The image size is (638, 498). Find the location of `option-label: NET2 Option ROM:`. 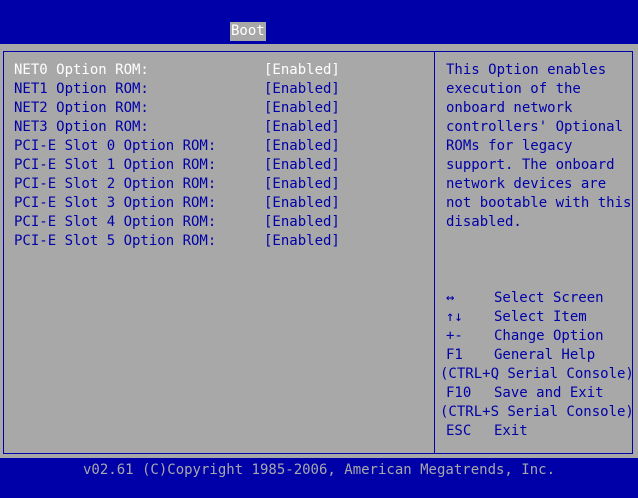

option-label: NET2 Option ROM: is located at coordinates (81, 108).